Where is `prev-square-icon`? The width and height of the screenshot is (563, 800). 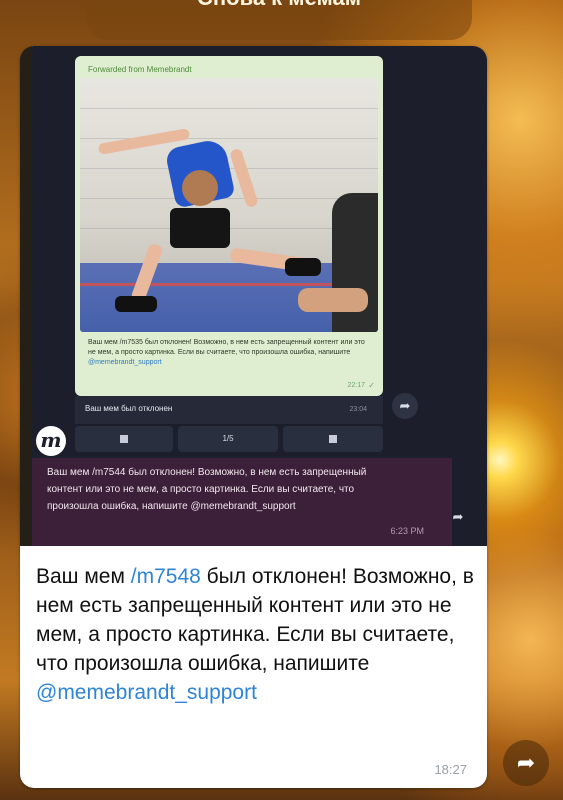 prev-square-icon is located at coordinates (124, 439).